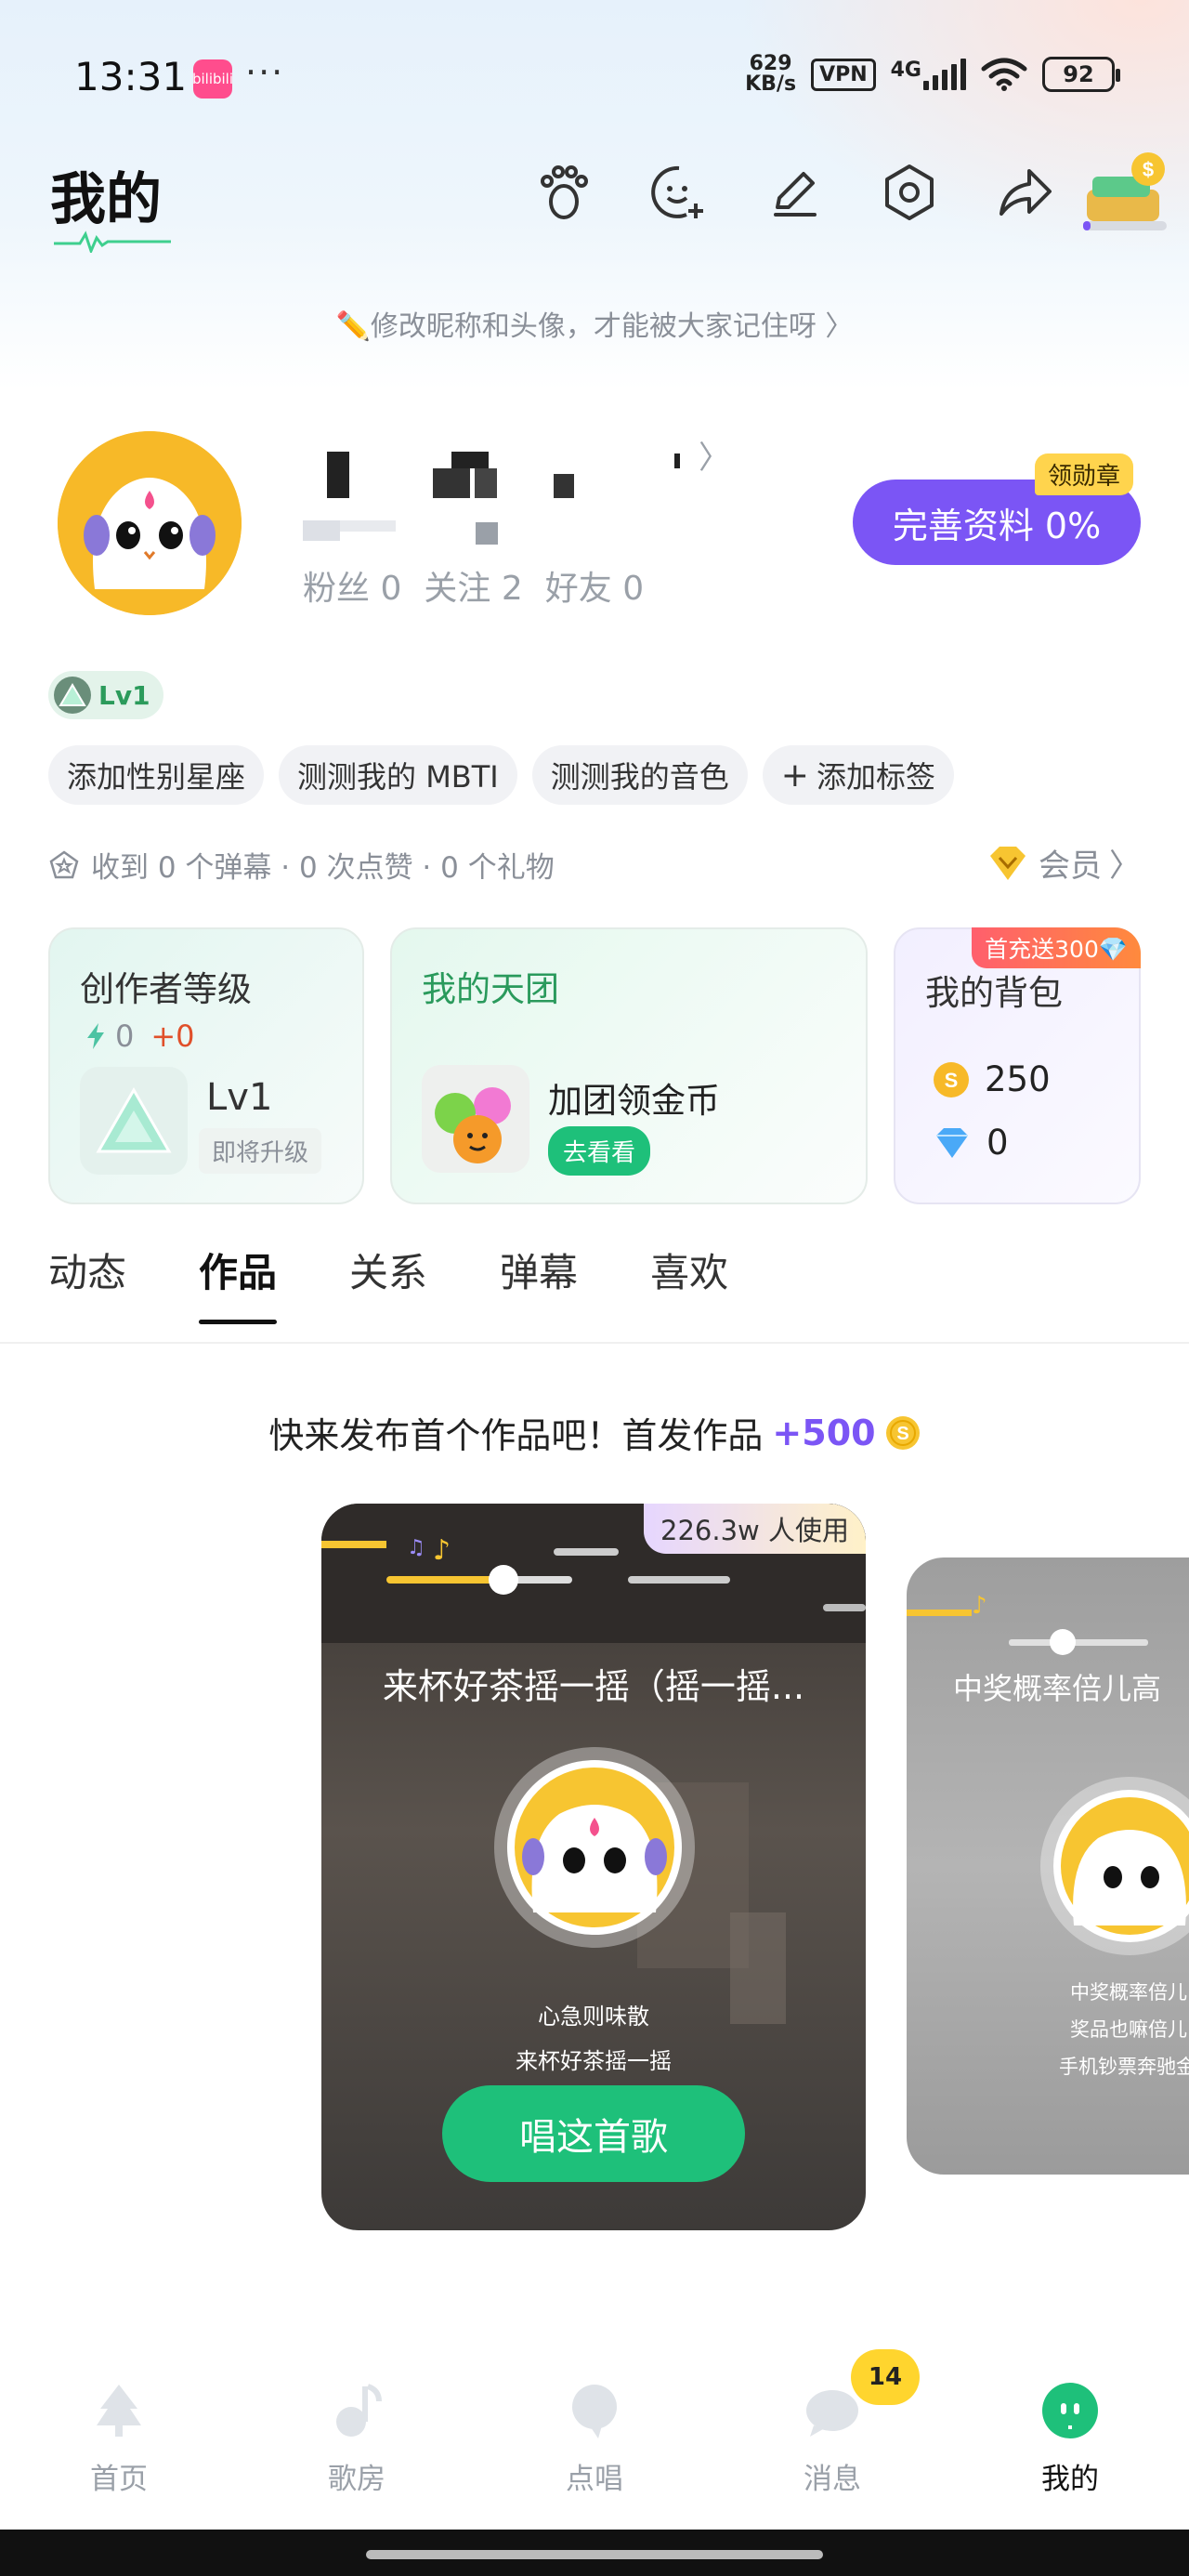 The height and width of the screenshot is (2576, 1189). I want to click on me-face-icon, so click(1070, 2410).